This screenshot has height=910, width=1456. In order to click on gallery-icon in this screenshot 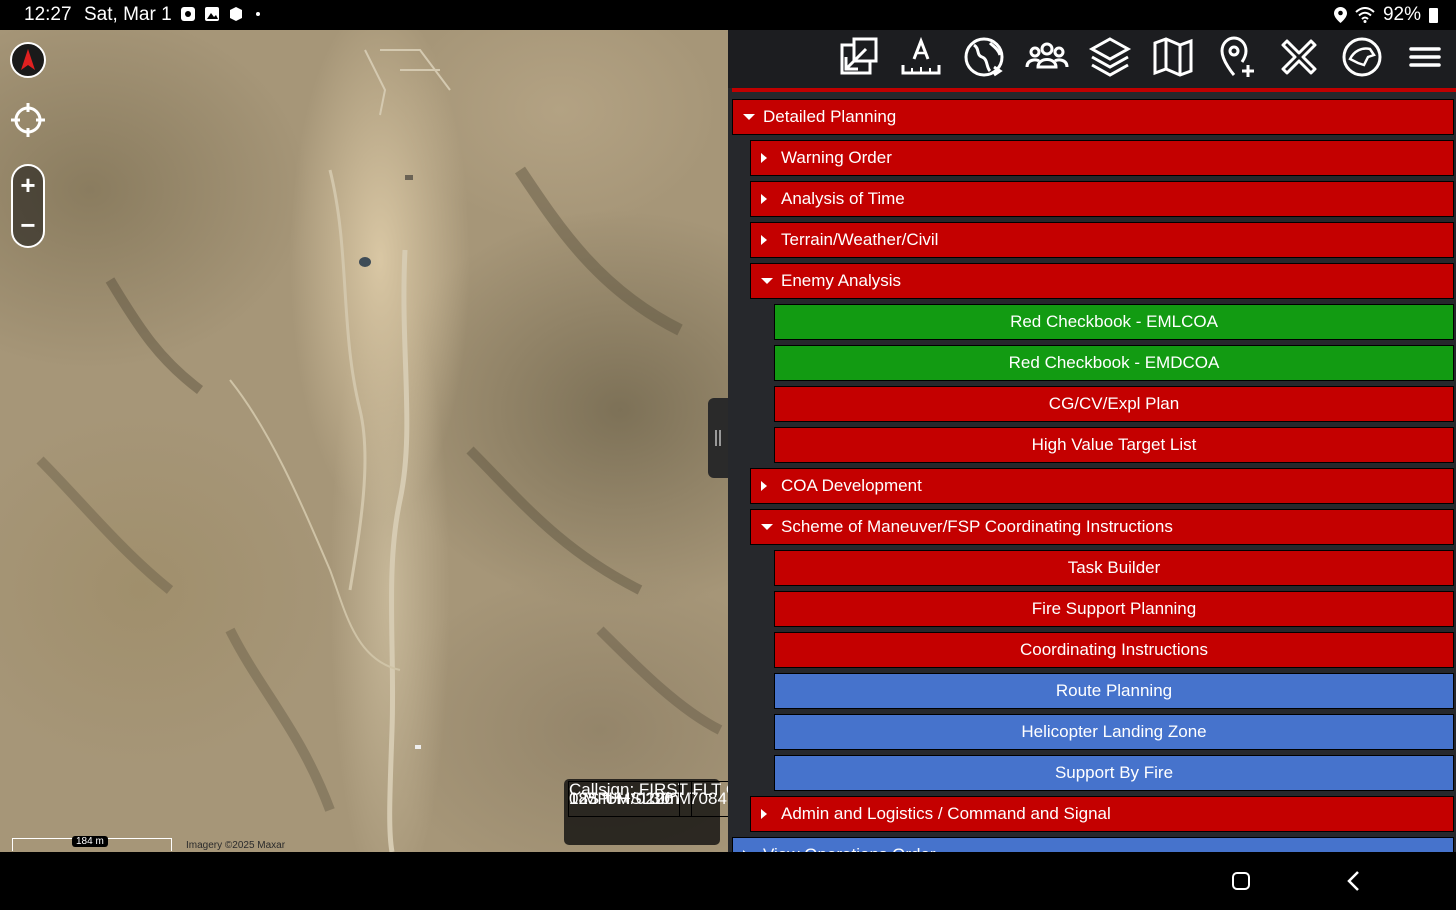, I will do `click(212, 14)`.